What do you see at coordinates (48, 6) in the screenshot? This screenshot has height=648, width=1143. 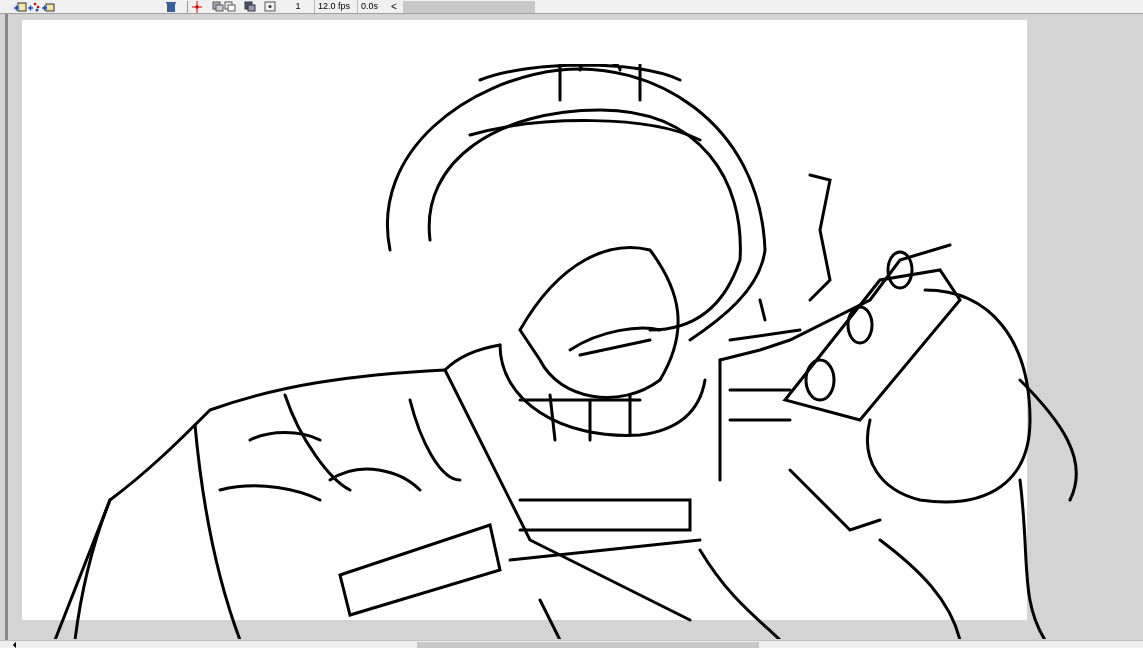 I see `add-folder-icon` at bounding box center [48, 6].